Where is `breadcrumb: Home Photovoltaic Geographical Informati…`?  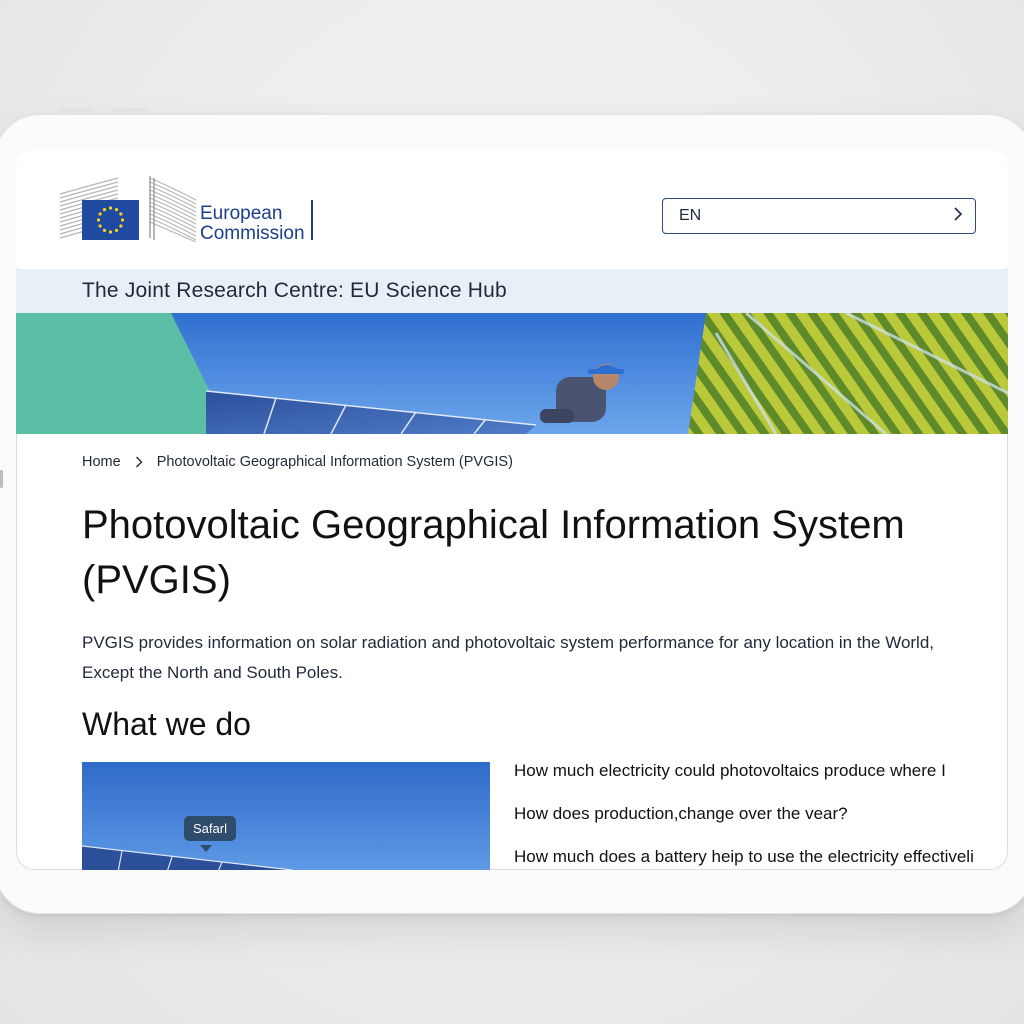 breadcrumb: Home Photovoltaic Geographical Informati… is located at coordinates (297, 462).